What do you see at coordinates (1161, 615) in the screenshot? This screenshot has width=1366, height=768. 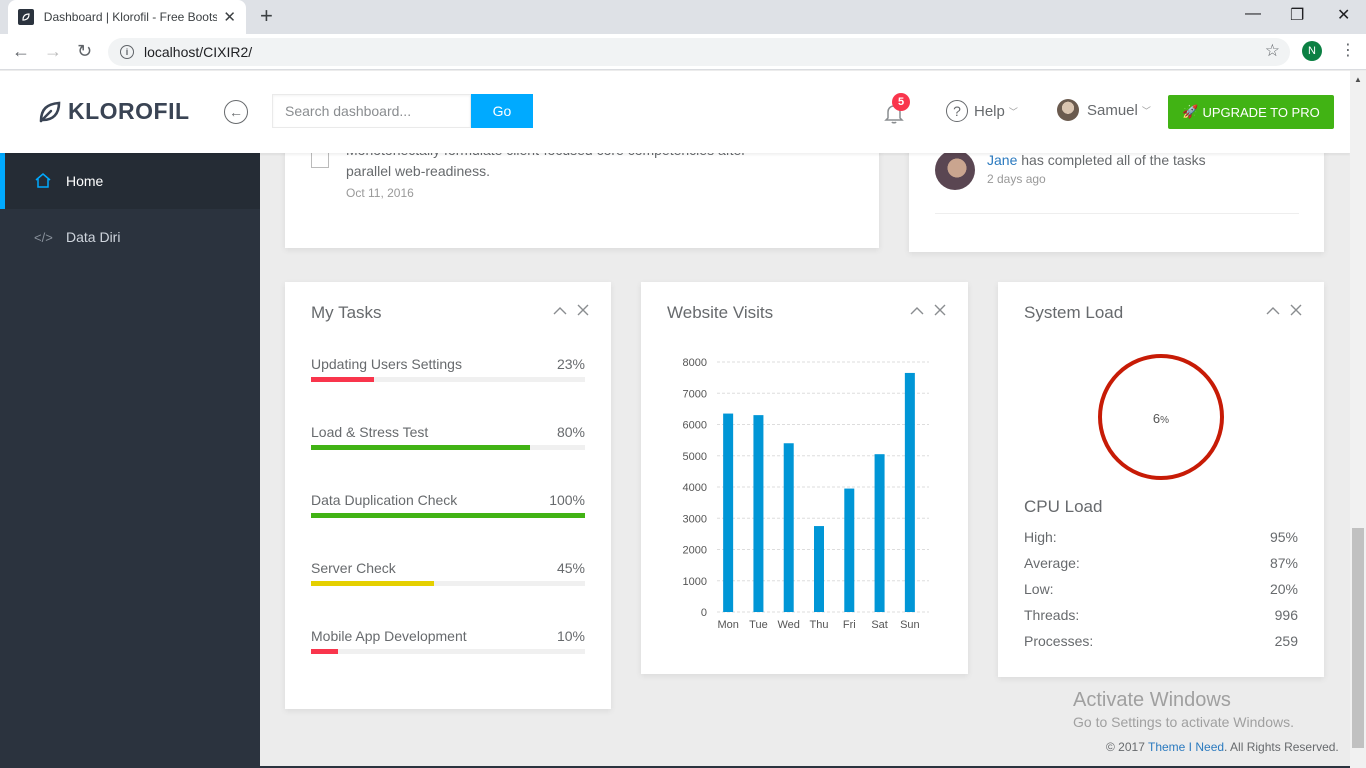 I see `cpu-stat-row: Threads: 996` at bounding box center [1161, 615].